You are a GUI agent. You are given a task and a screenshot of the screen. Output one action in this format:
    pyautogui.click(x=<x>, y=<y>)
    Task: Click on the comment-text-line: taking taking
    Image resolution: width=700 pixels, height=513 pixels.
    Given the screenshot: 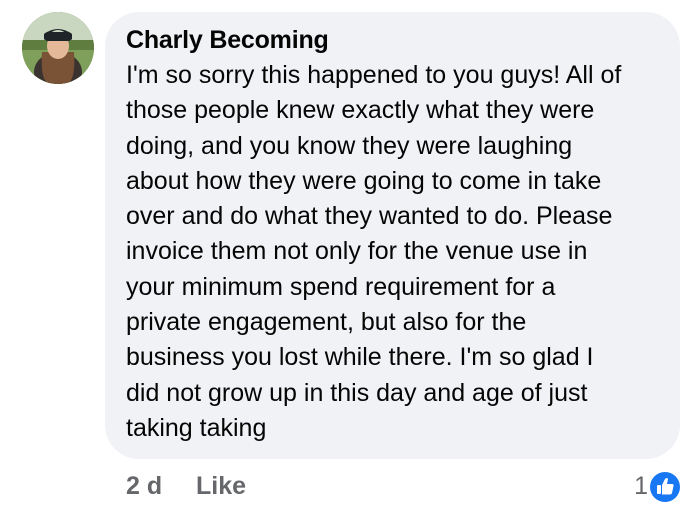 What is the action you would take?
    pyautogui.click(x=196, y=427)
    